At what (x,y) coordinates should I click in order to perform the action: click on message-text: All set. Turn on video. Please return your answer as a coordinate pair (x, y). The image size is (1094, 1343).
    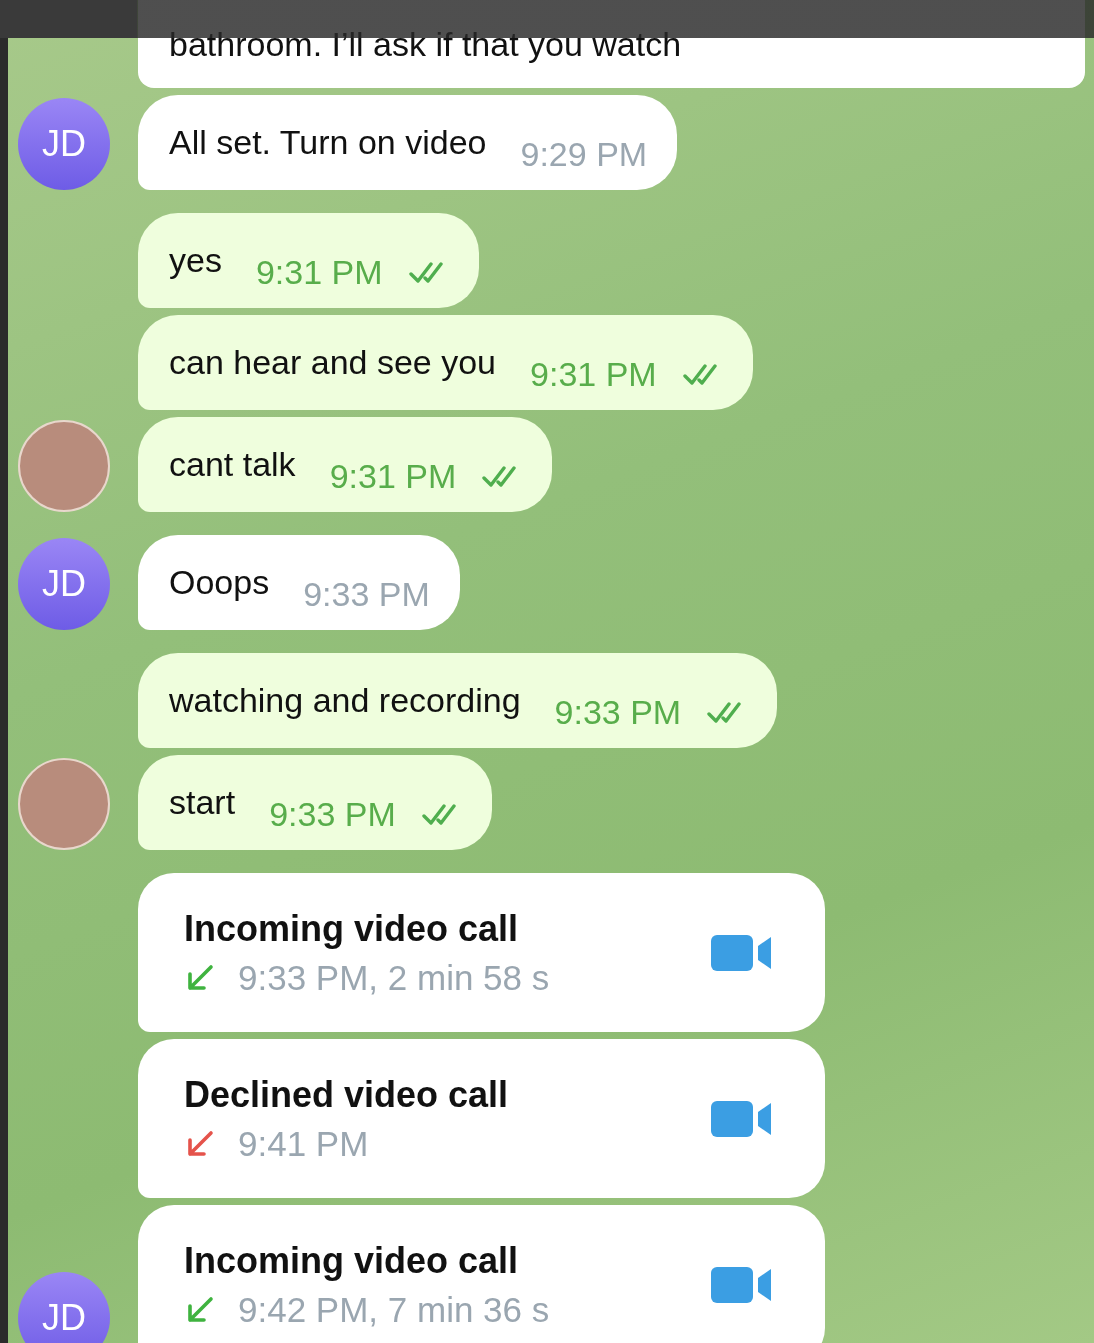
    Looking at the image, I should click on (328, 142).